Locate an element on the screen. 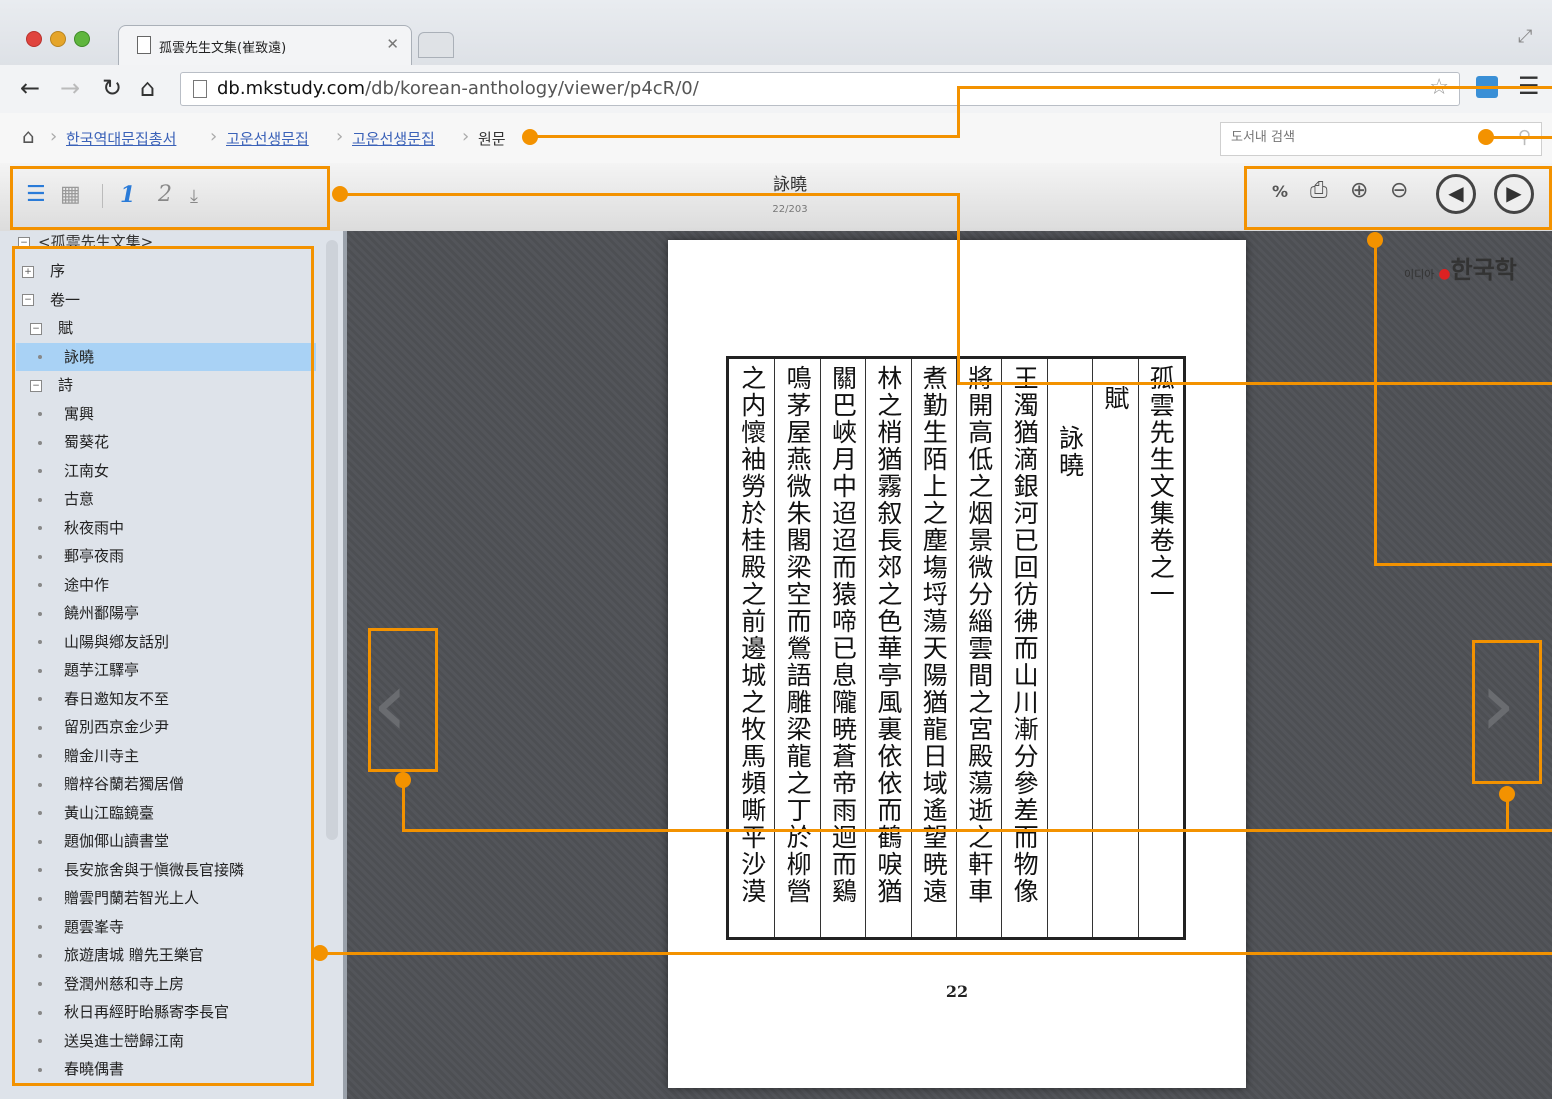 The width and height of the screenshot is (1552, 1099). scan-text-column: 鳴茅屋燕微朱閣梁空而鶯語雕梁龍之丁於柳營 is located at coordinates (797, 635).